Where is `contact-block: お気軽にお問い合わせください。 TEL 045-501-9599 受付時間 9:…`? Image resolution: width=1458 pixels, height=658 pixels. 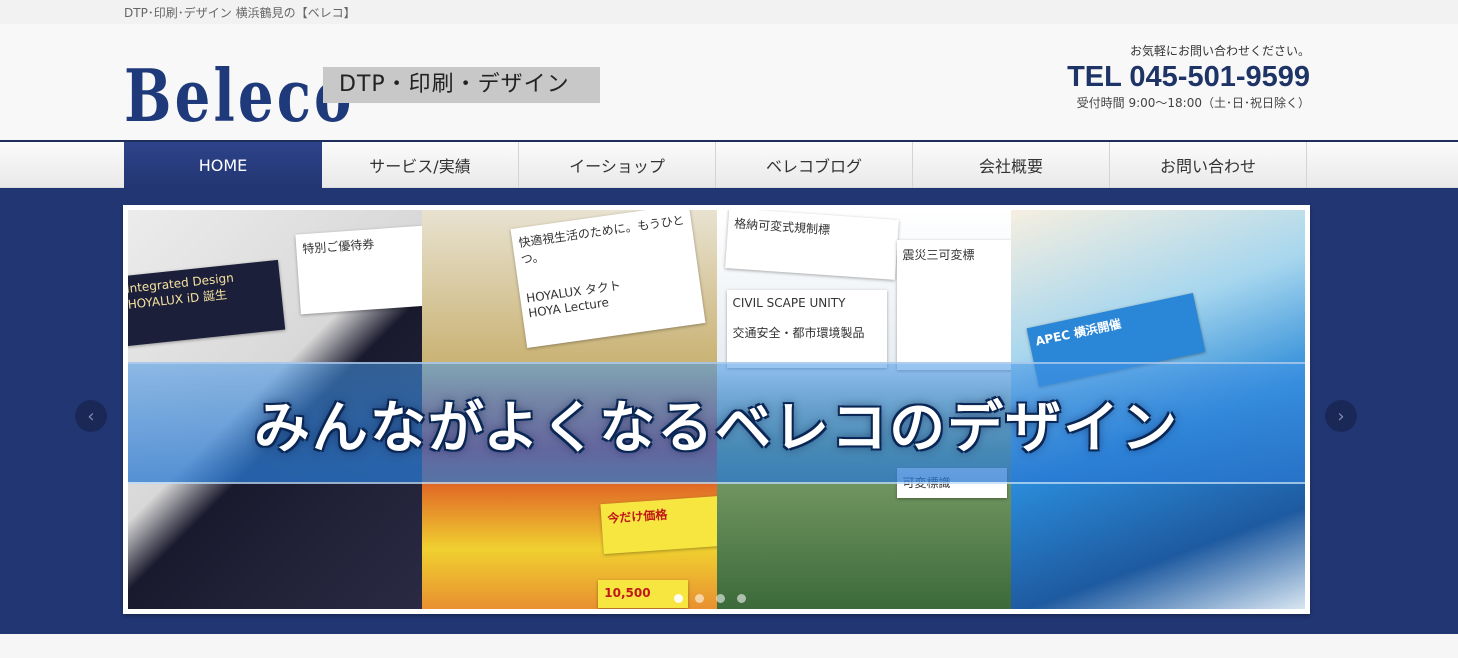 contact-block: お気軽にお問い合わせください。 TEL 045-501-9599 受付時間 9:… is located at coordinates (1188, 76).